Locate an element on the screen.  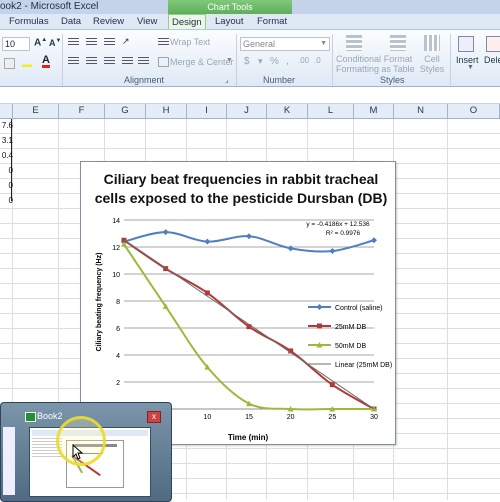
insert-dropdown-icon: ▼ is located at coordinates (470, 67).